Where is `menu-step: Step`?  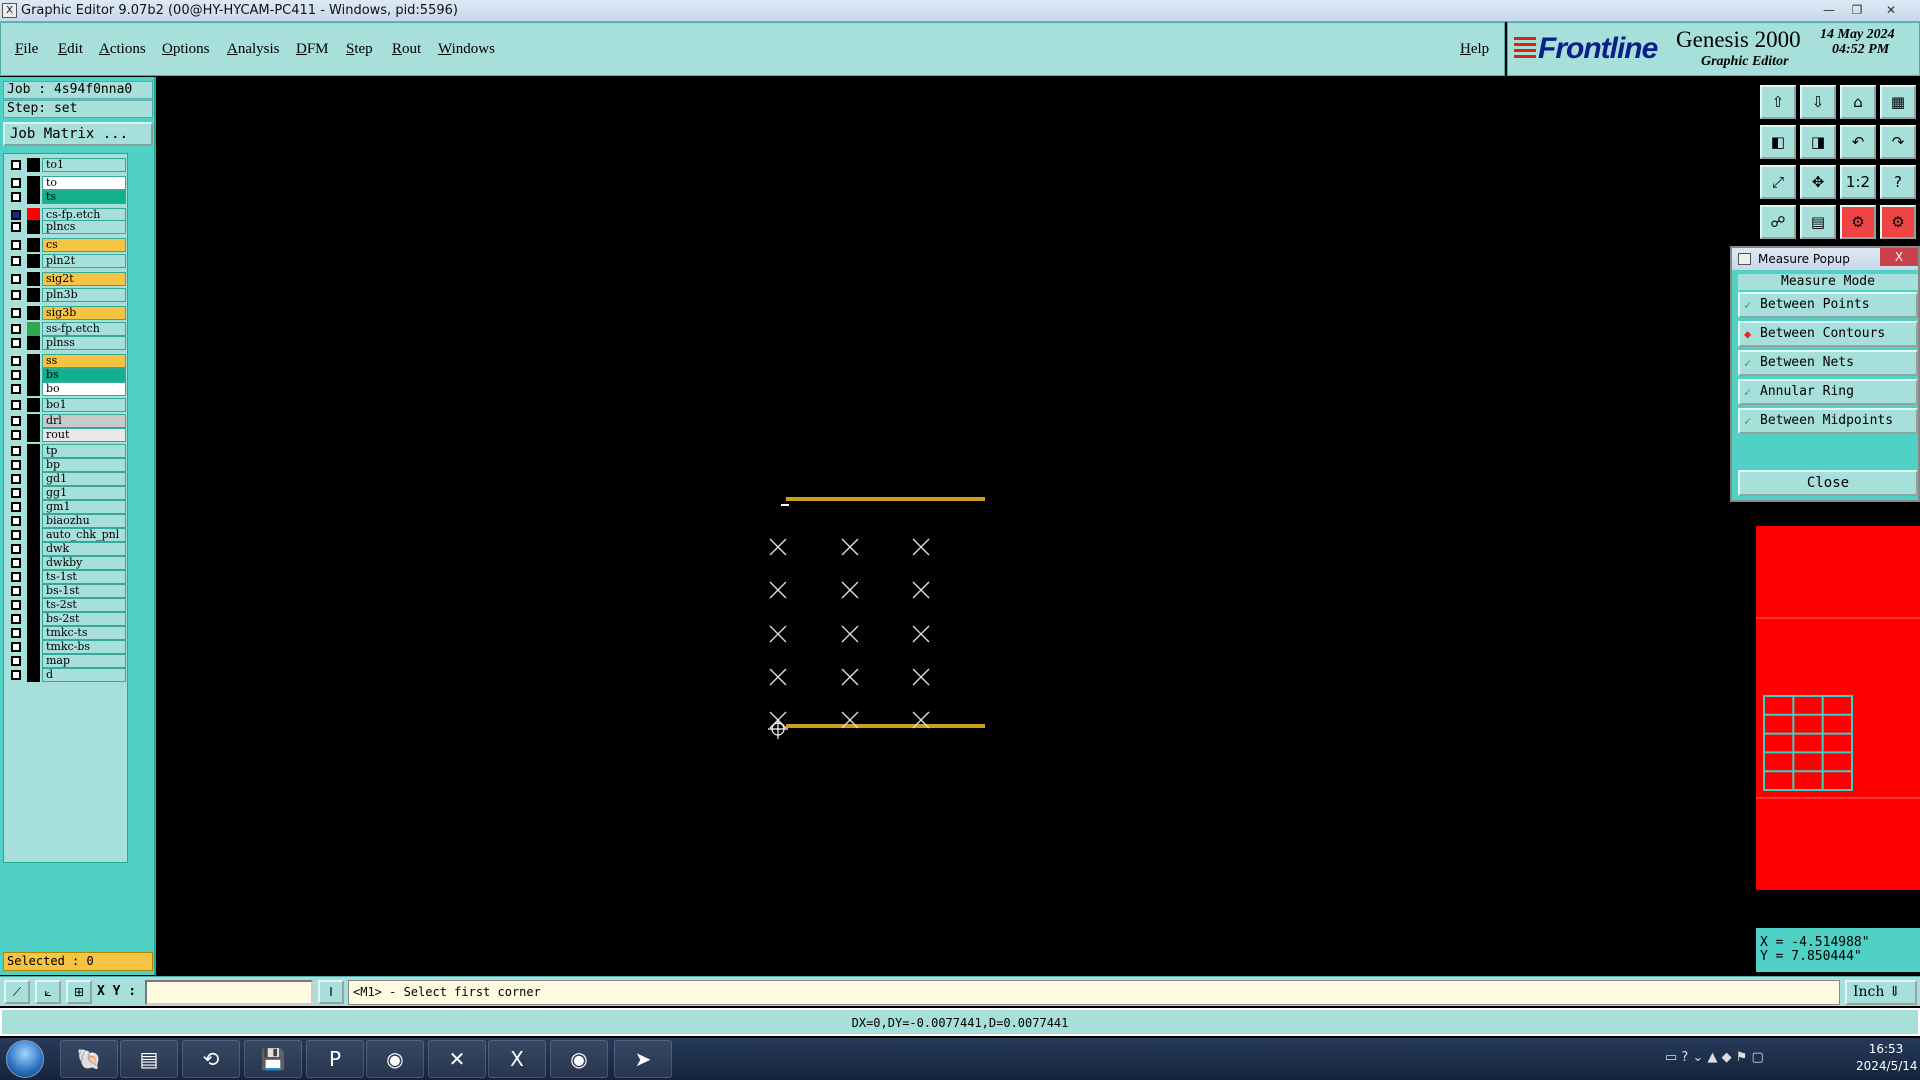 menu-step: Step is located at coordinates (359, 49).